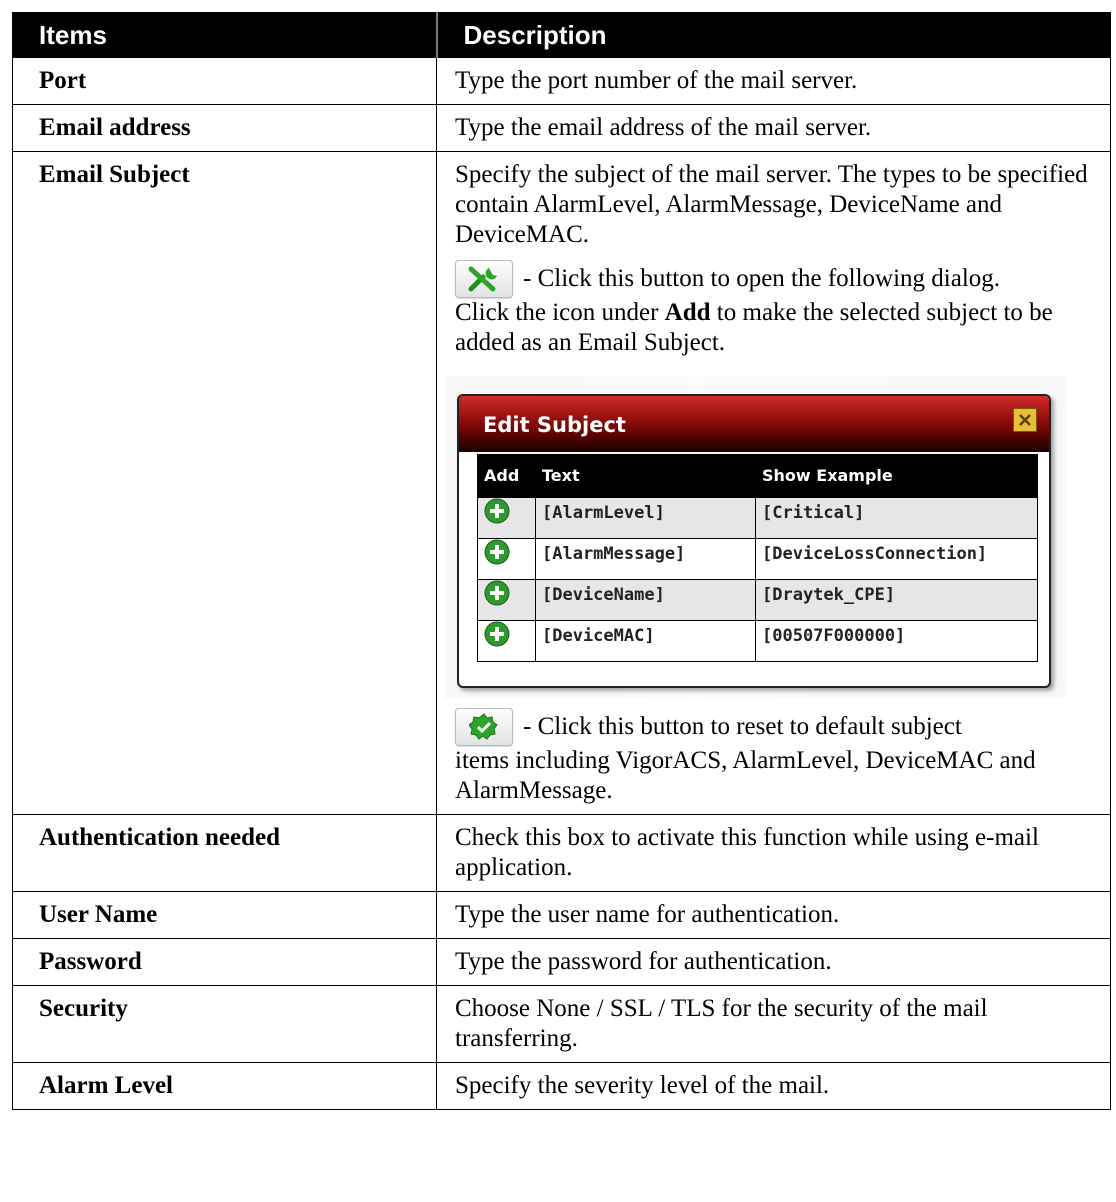 The width and height of the screenshot is (1116, 1202). What do you see at coordinates (560, 312) in the screenshot?
I see `click-prefix: Click the icon under` at bounding box center [560, 312].